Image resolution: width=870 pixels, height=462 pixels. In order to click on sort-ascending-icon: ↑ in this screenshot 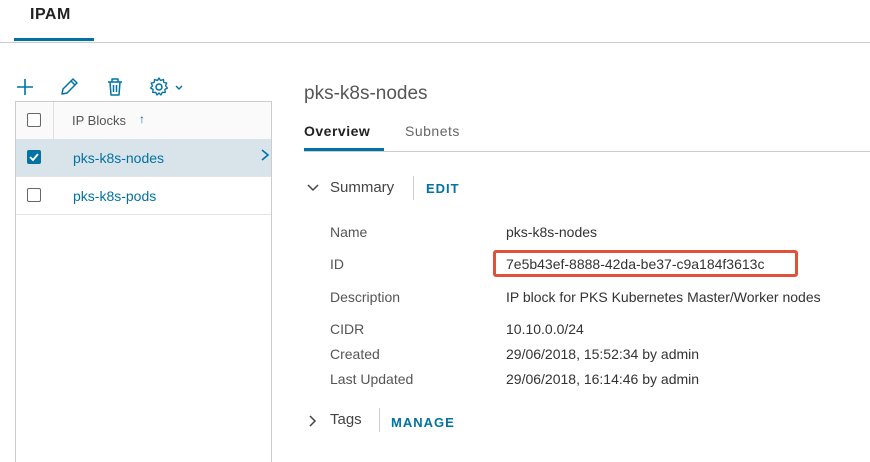, I will do `click(142, 119)`.